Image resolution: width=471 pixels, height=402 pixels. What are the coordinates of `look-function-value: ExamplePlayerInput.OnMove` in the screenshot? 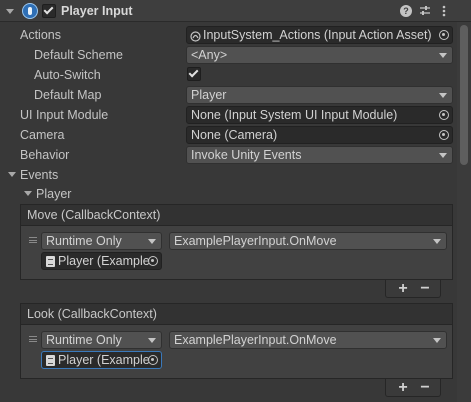 It's located at (255, 340).